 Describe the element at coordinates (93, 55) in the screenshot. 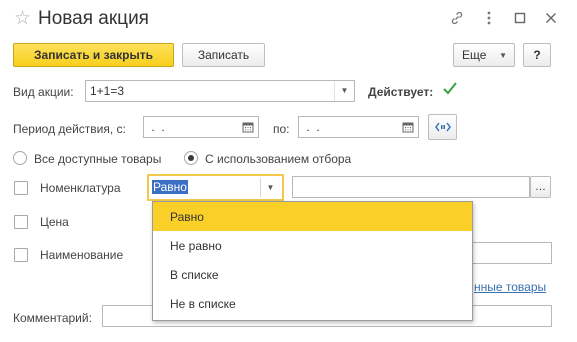

I see `save-and-close-button: Записать и закрыть` at that location.